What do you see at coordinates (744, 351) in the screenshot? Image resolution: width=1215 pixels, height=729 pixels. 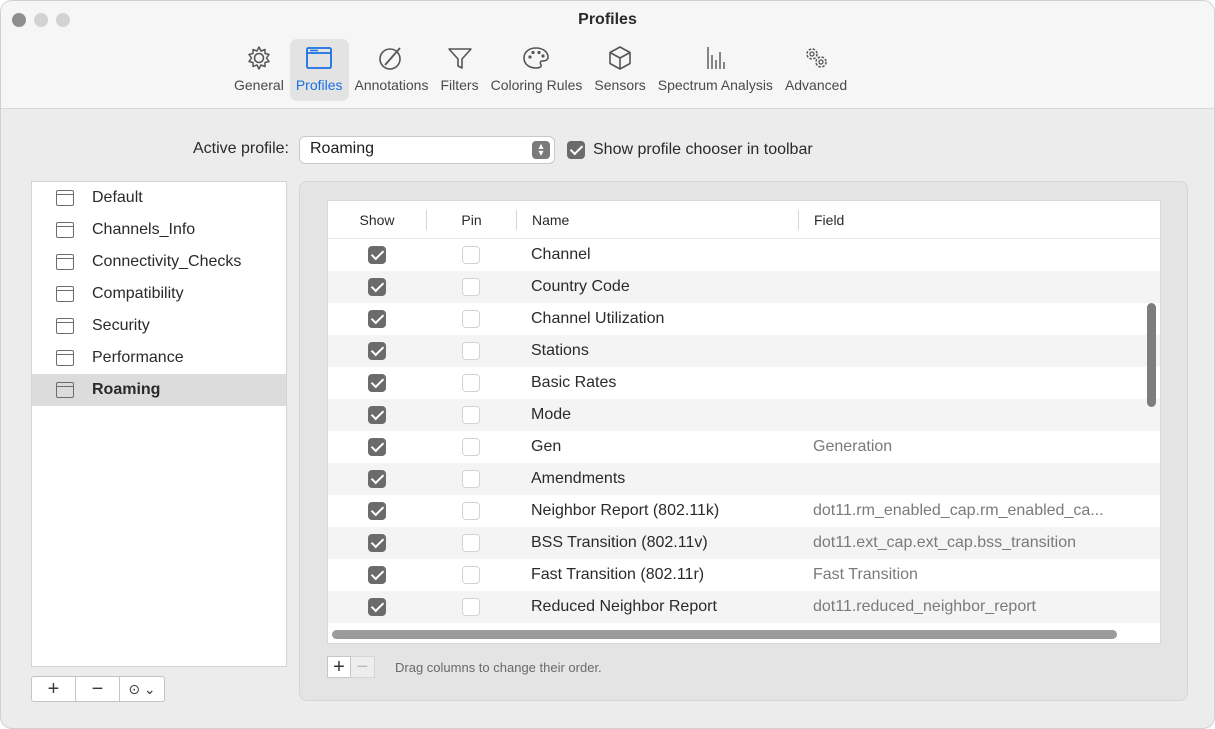 I see `table-row: Stations` at bounding box center [744, 351].